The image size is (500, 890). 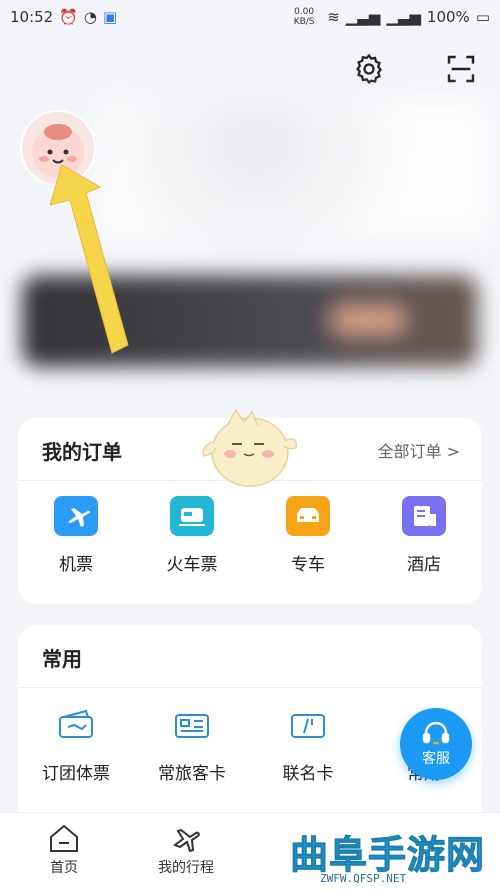 I want to click on customer-service-button: 客服, so click(x=436, y=744).